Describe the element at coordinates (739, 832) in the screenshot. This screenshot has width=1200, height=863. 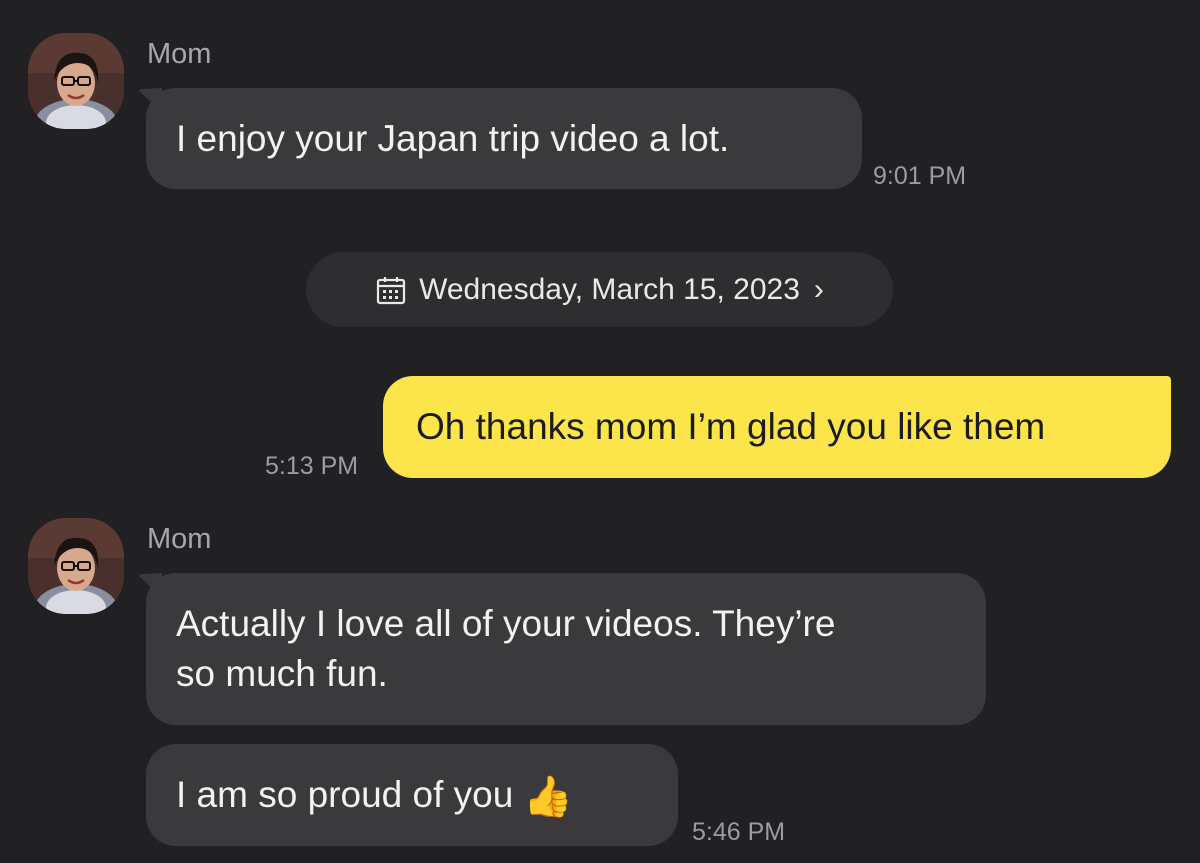
I see `message-timestamp: 5:46 PM` at that location.